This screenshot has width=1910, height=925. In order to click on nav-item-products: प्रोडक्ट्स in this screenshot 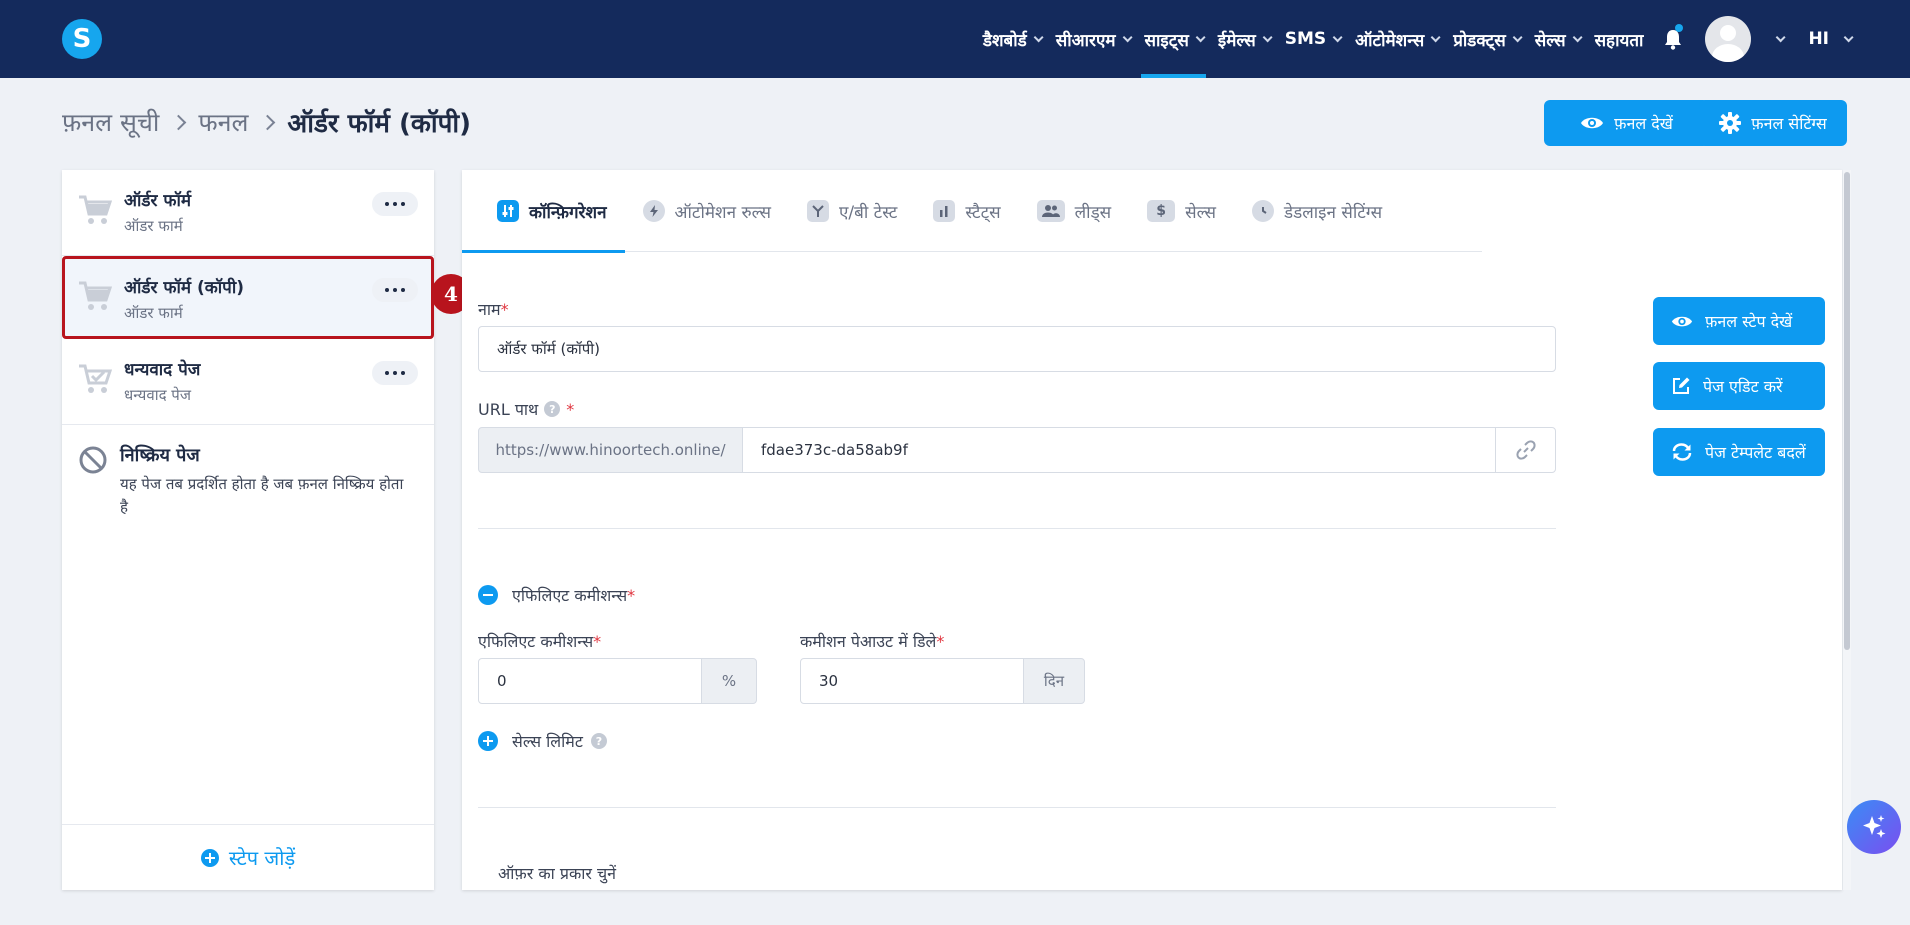, I will do `click(1486, 39)`.